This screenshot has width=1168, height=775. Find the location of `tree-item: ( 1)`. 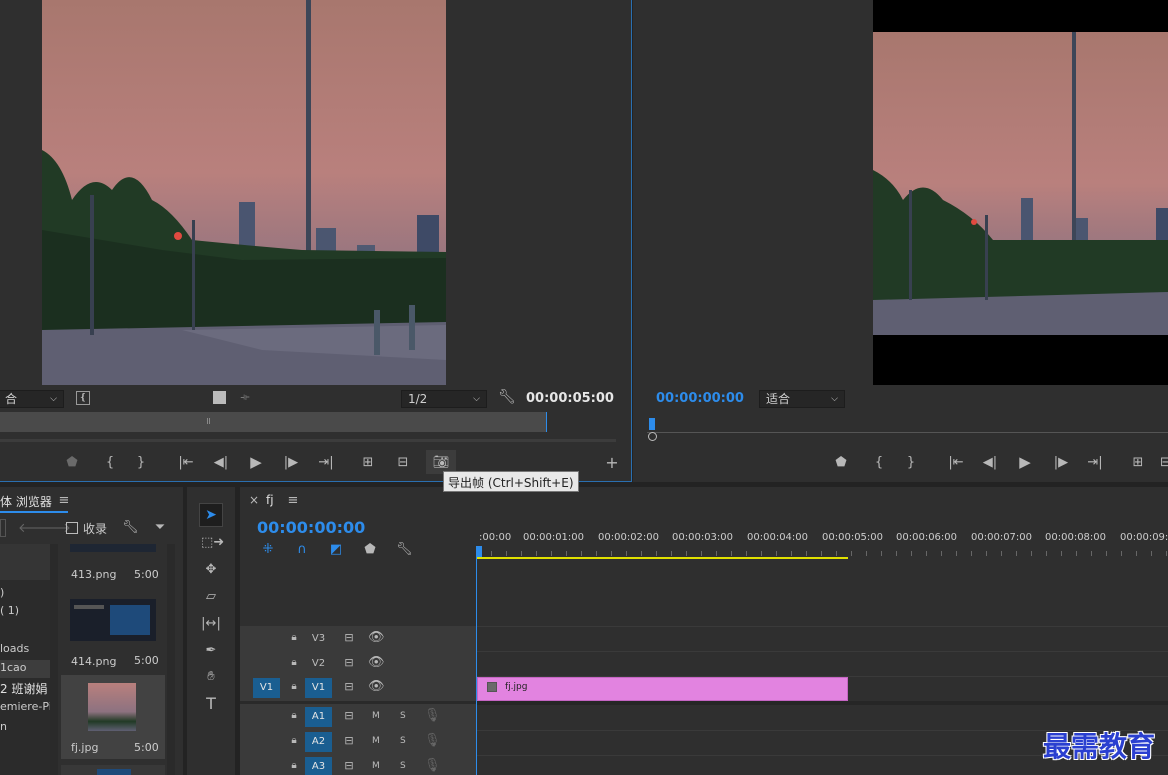

tree-item: ( 1) is located at coordinates (9, 610).